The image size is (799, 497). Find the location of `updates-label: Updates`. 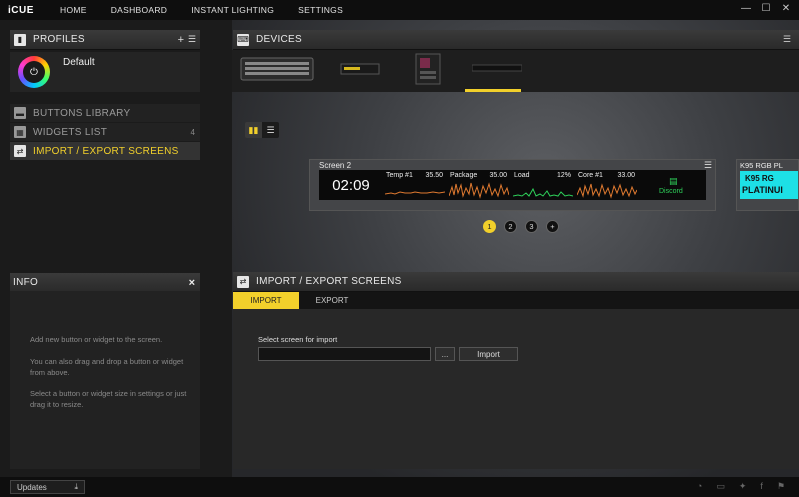

updates-label: Updates is located at coordinates (32, 487).